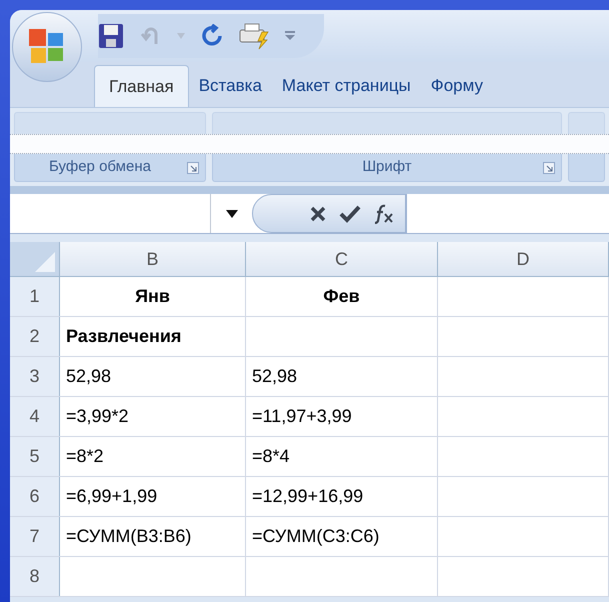  I want to click on row-header: 8, so click(35, 576).